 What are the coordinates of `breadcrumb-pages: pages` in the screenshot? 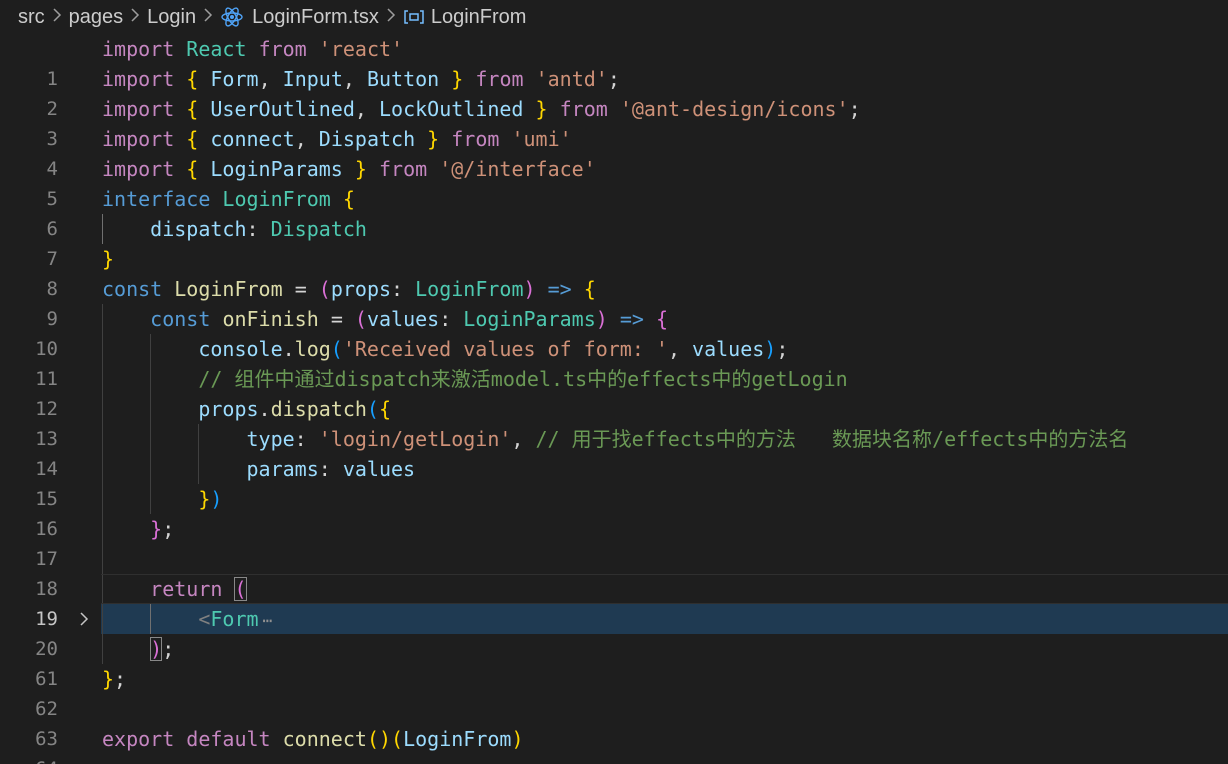 It's located at (96, 17).